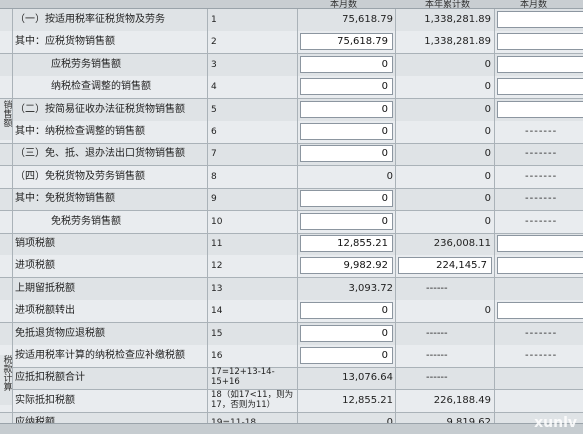  Describe the element at coordinates (444, 244) in the screenshot. I see `year-value: 236,008.11` at that location.